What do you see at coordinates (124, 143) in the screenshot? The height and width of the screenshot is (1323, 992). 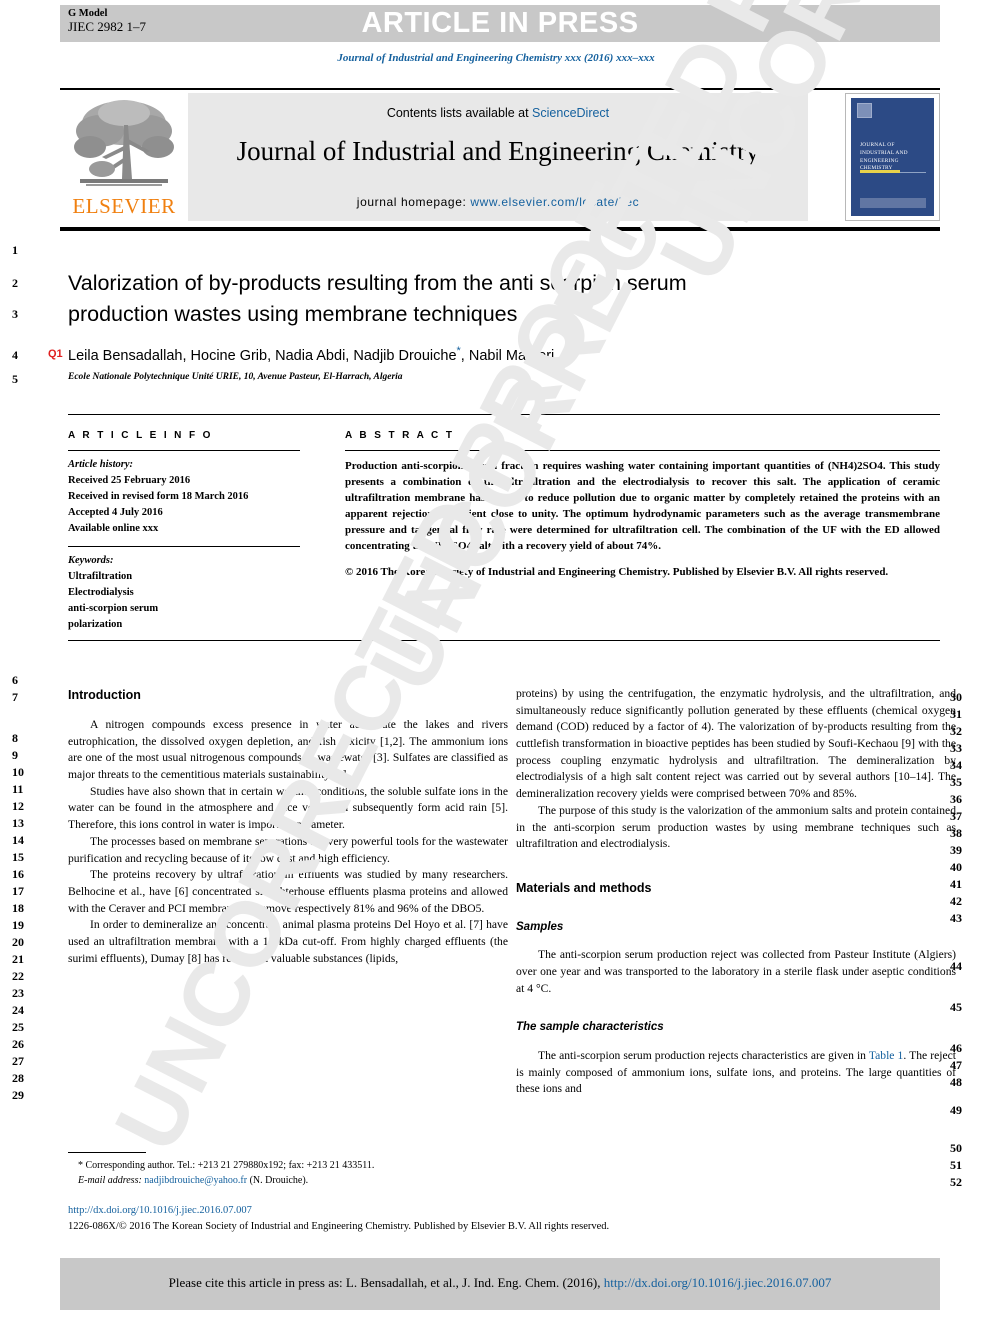 I see `elsevier-tree-icon` at bounding box center [124, 143].